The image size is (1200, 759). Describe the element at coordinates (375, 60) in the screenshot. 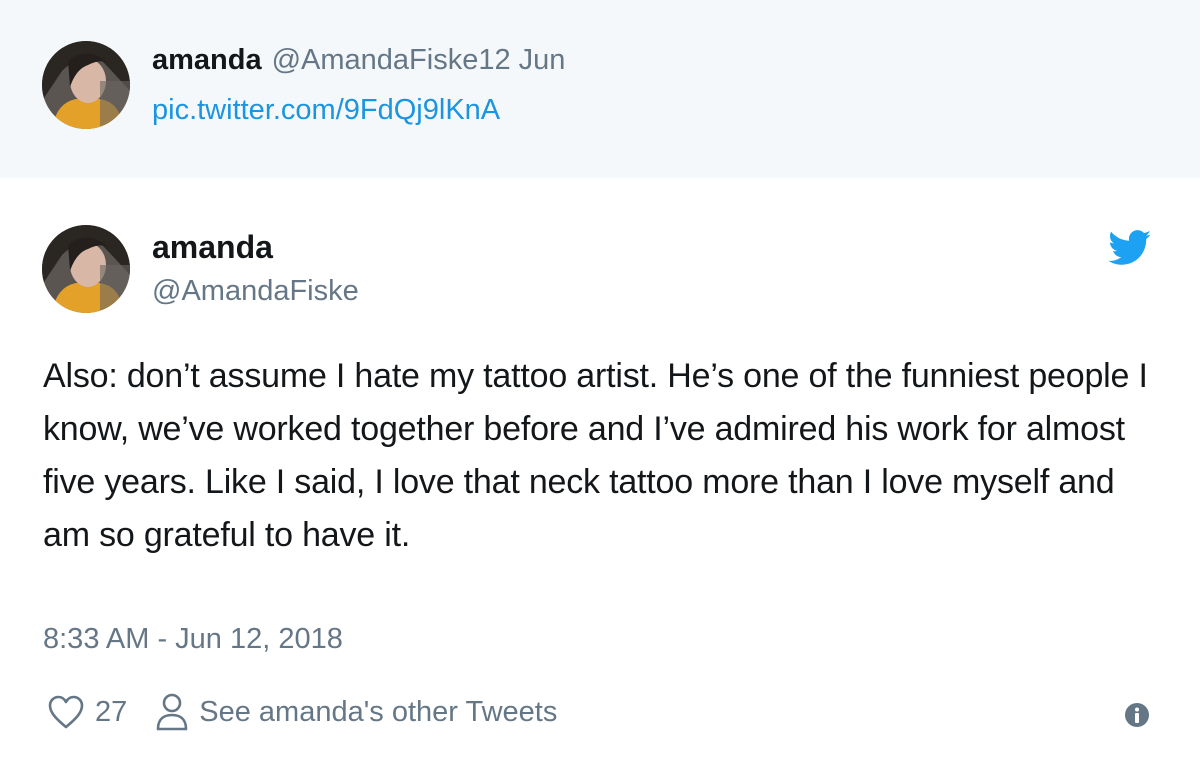

I see `quoted-author-handle: @AmandaFiske` at that location.